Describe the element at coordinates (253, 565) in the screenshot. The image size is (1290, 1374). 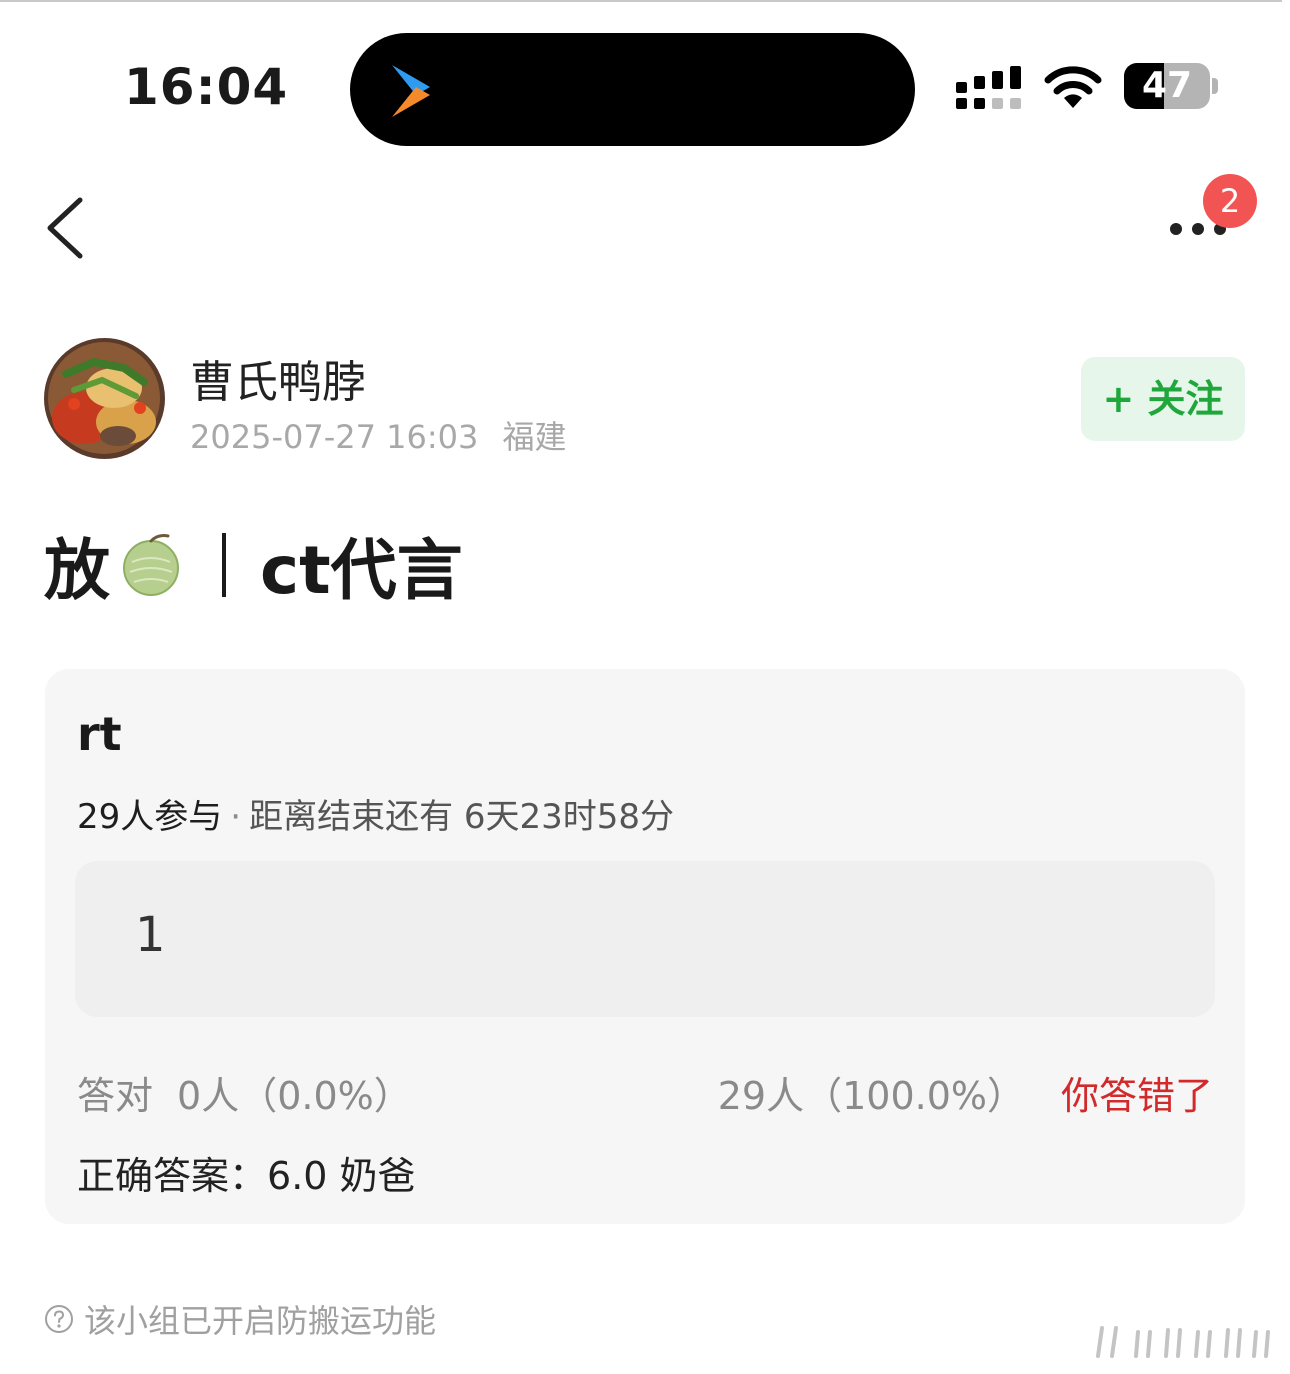
I see `post-title: 放 ct代言` at that location.